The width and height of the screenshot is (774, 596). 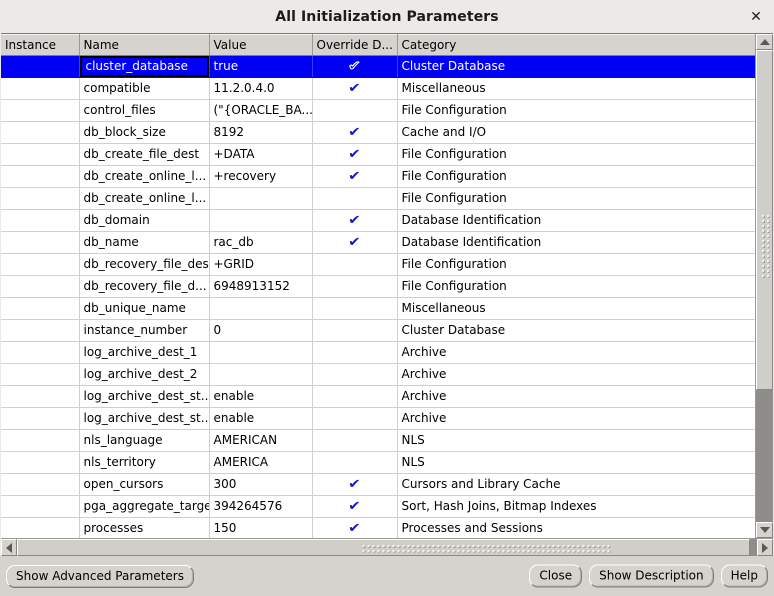 I want to click on cell-value: 300, so click(x=261, y=484).